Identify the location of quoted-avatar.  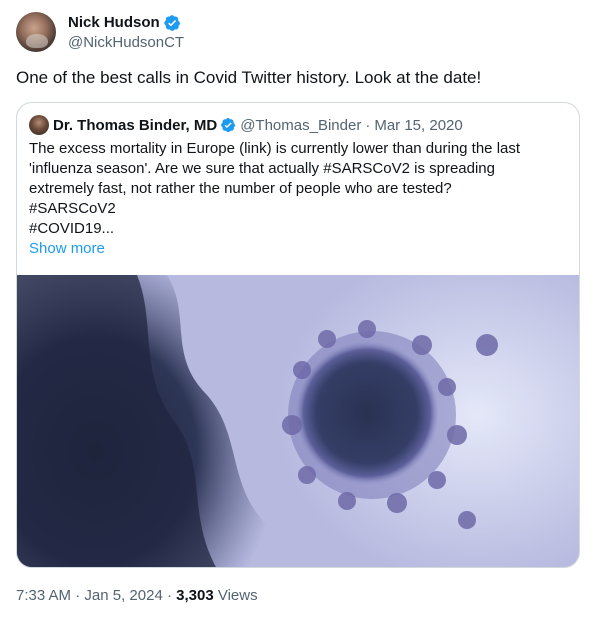
(39, 125).